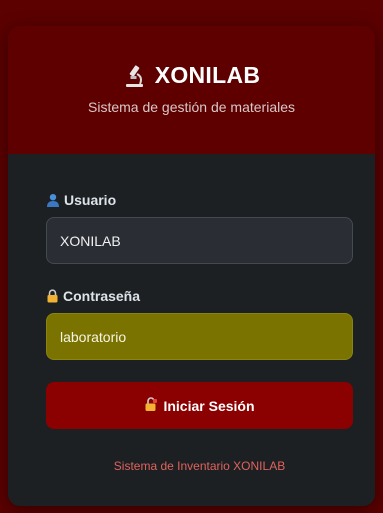 The width and height of the screenshot is (383, 513). Describe the element at coordinates (199, 240) in the screenshot. I see `username-input` at that location.